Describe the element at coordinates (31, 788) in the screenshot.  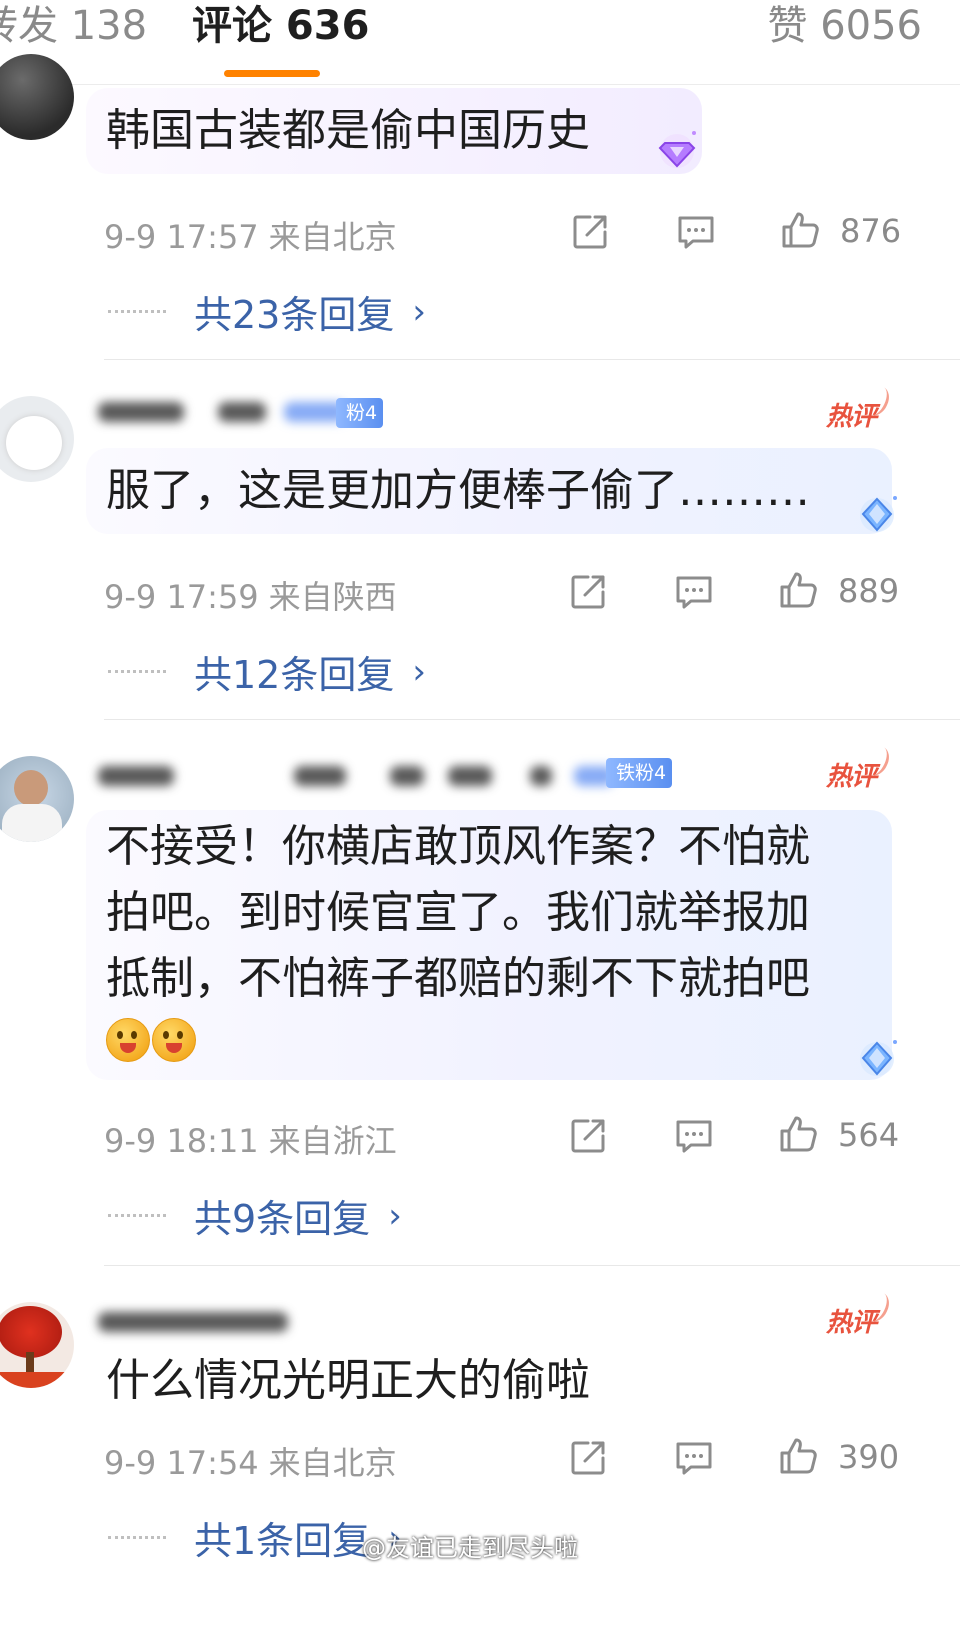
I see `person-photo-icon` at that location.